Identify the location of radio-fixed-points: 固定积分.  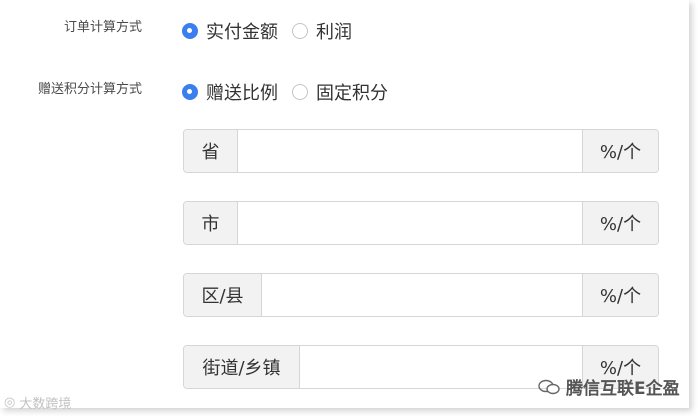
(340, 92).